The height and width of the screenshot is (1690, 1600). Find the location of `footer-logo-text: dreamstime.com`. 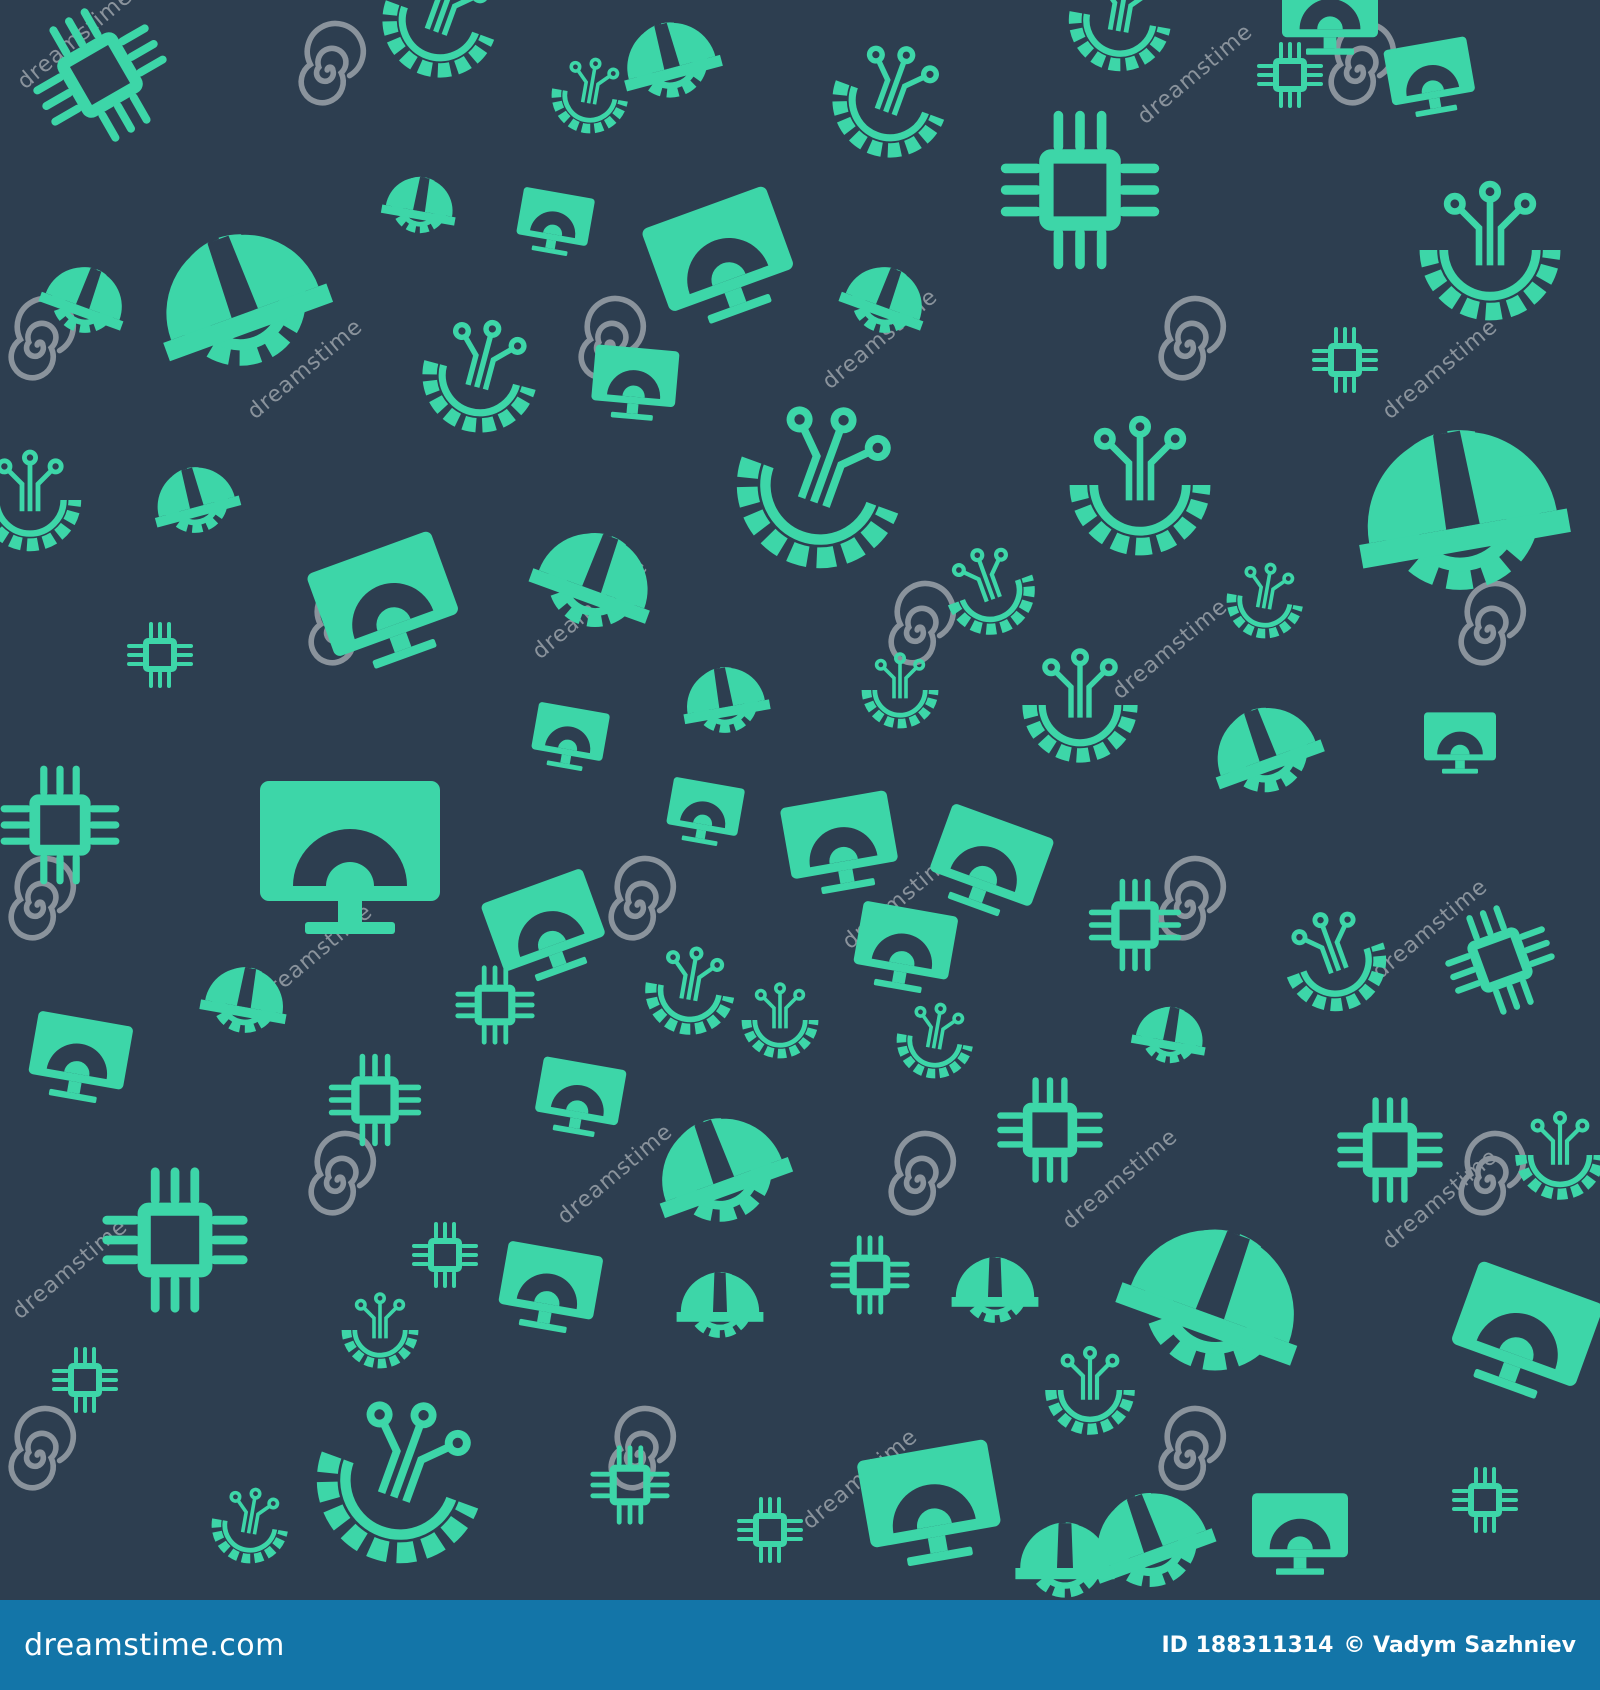

footer-logo-text: dreamstime.com is located at coordinates (154, 1645).